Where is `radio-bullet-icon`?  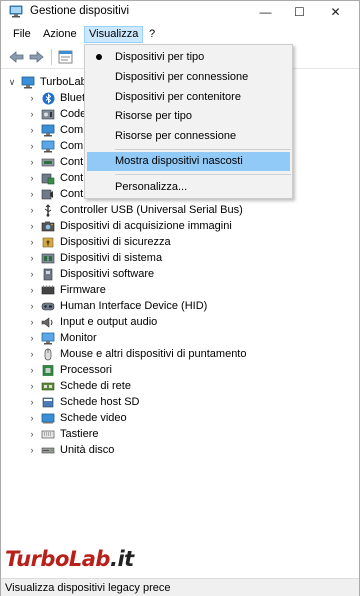 radio-bullet-icon is located at coordinates (99, 57).